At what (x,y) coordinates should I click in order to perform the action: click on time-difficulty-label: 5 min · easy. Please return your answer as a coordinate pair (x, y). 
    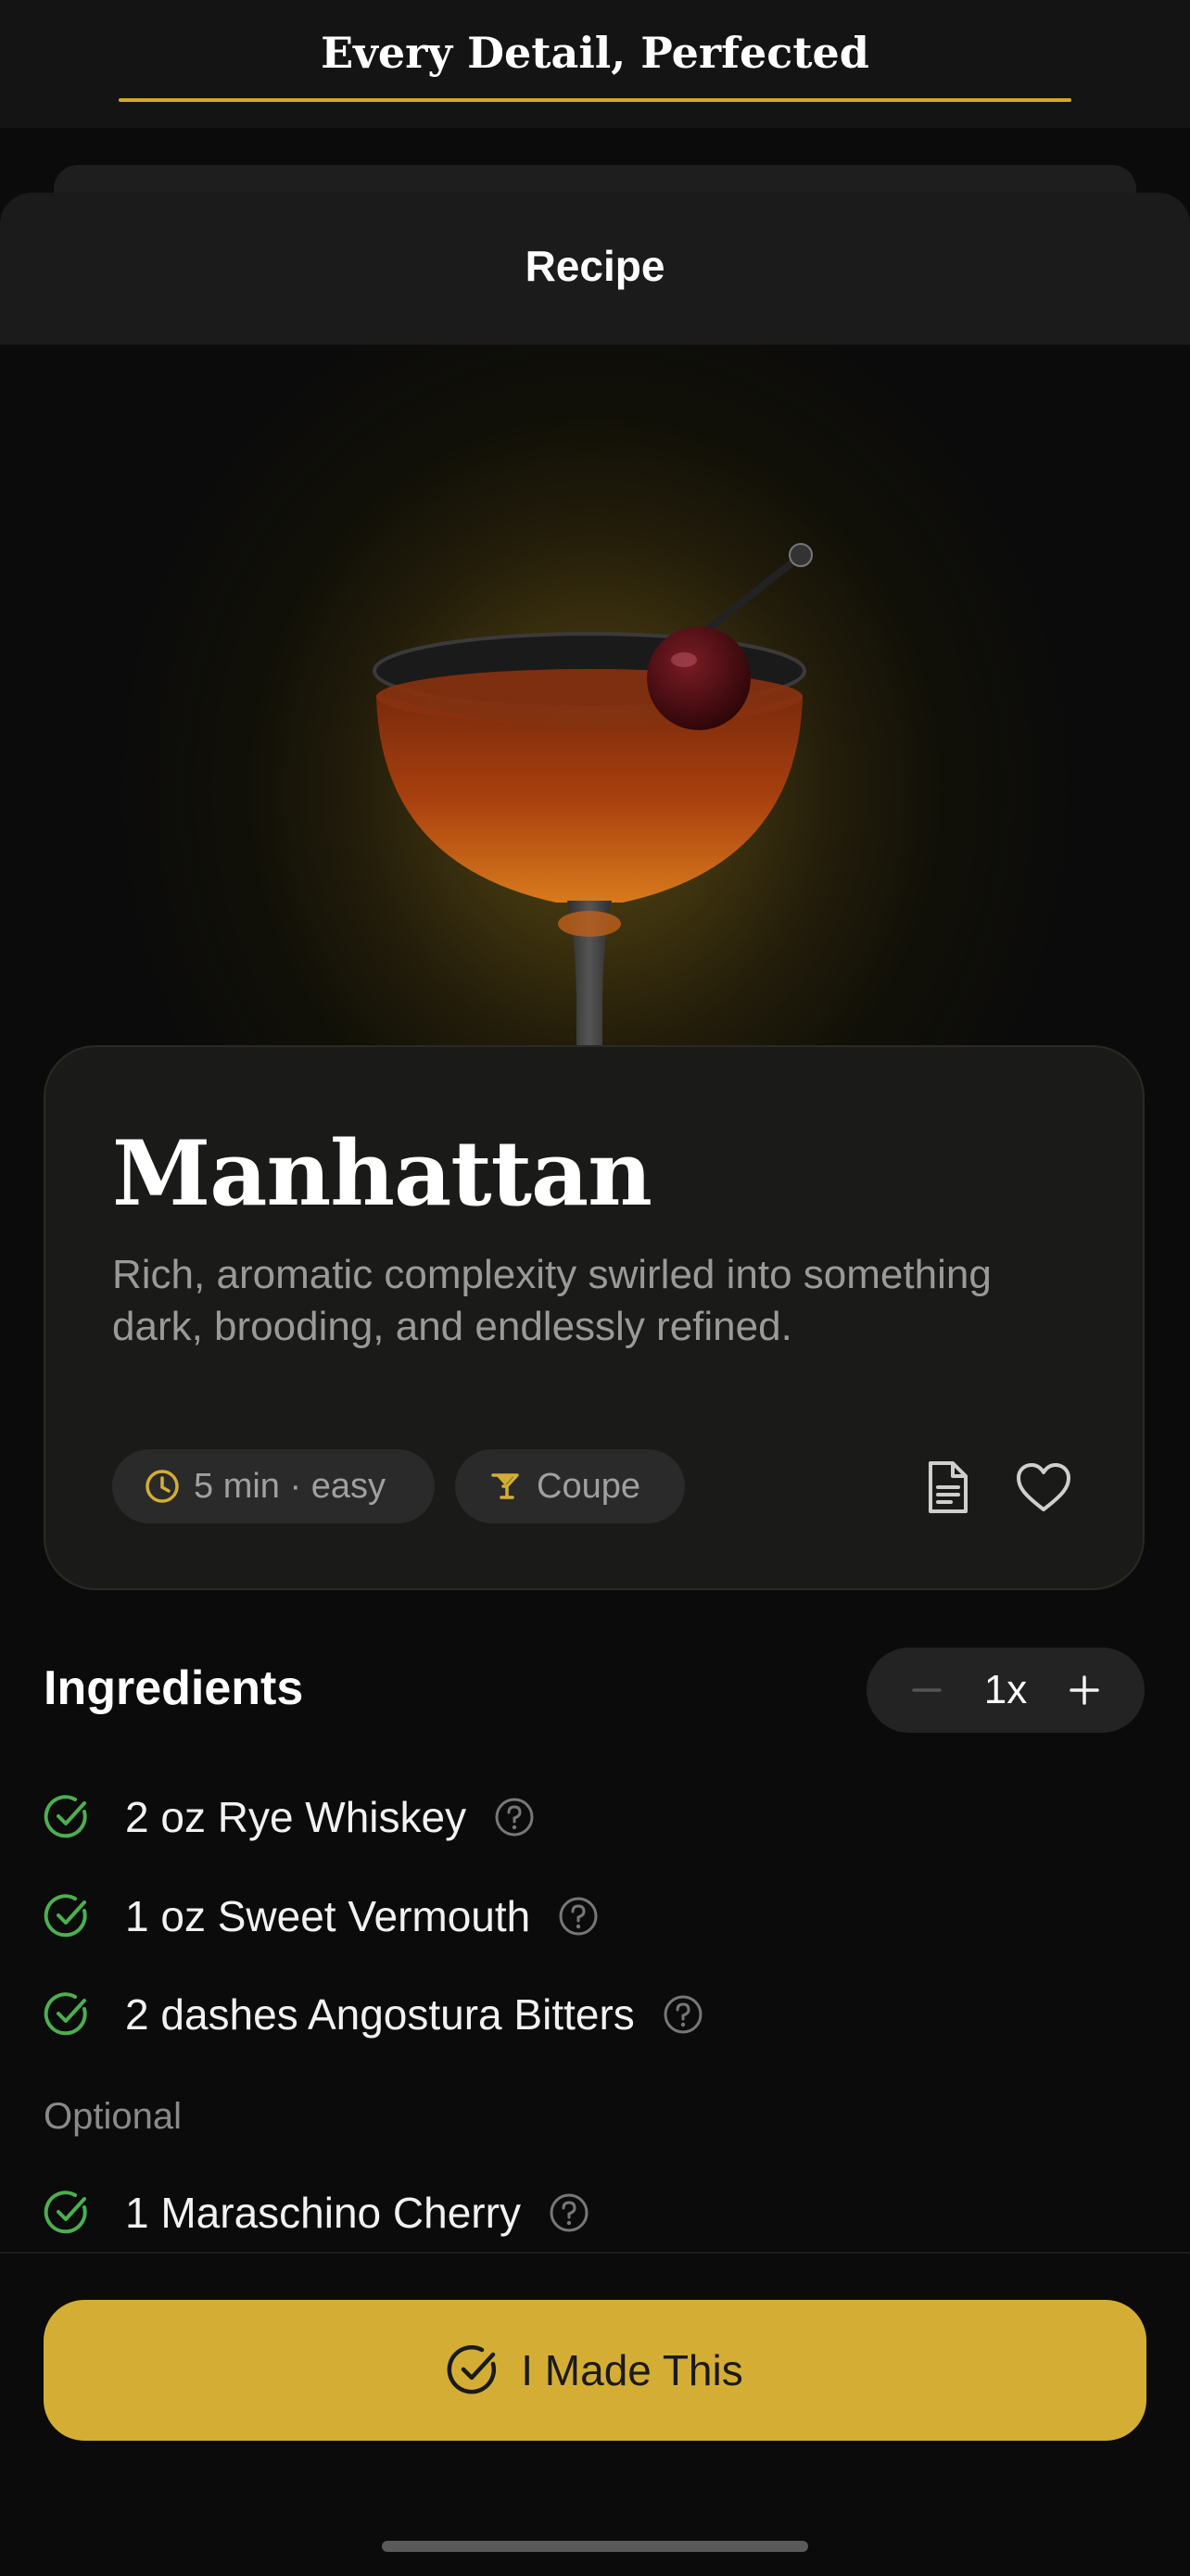
    Looking at the image, I should click on (290, 1486).